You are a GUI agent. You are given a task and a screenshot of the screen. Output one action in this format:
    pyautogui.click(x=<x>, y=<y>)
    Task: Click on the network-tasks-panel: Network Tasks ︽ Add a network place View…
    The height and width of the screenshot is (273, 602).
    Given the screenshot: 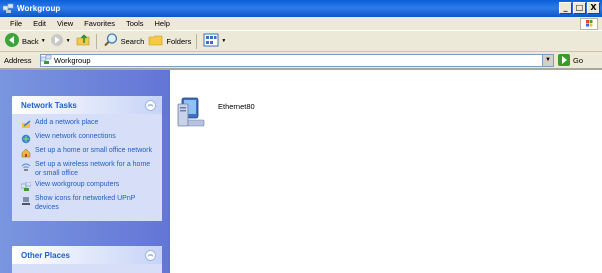 What is the action you would take?
    pyautogui.click(x=87, y=158)
    